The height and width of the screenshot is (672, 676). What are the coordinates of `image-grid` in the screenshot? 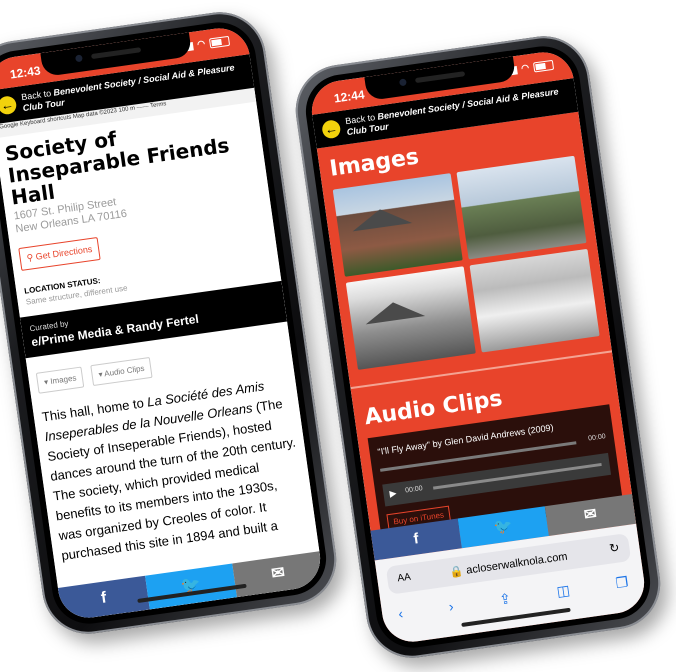 It's located at (466, 262).